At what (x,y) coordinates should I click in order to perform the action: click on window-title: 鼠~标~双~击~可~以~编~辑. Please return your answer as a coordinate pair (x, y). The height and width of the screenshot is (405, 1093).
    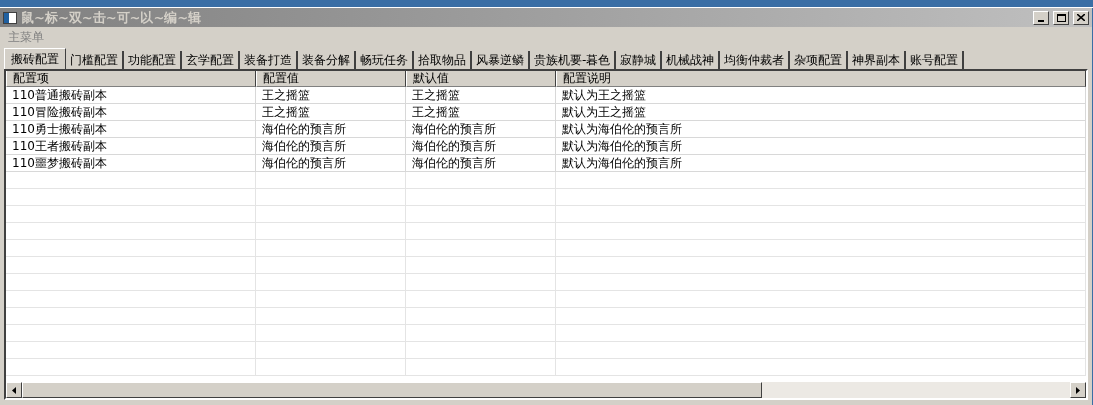
    Looking at the image, I should click on (112, 17).